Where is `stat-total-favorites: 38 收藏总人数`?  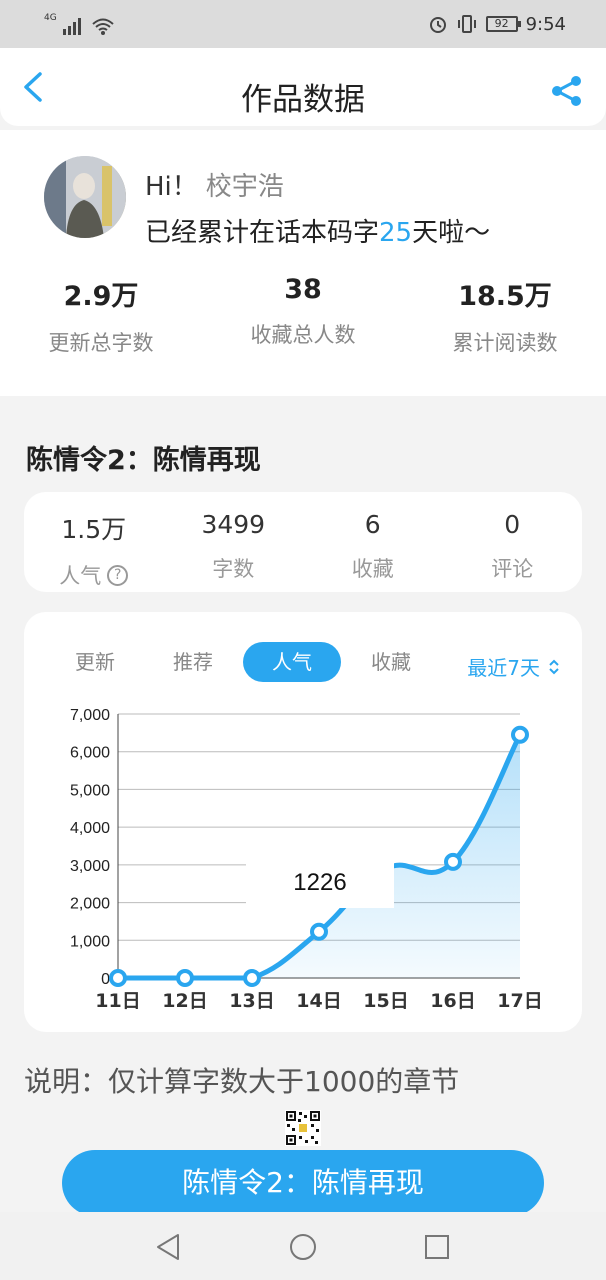 stat-total-favorites: 38 收藏总人数 is located at coordinates (303, 315).